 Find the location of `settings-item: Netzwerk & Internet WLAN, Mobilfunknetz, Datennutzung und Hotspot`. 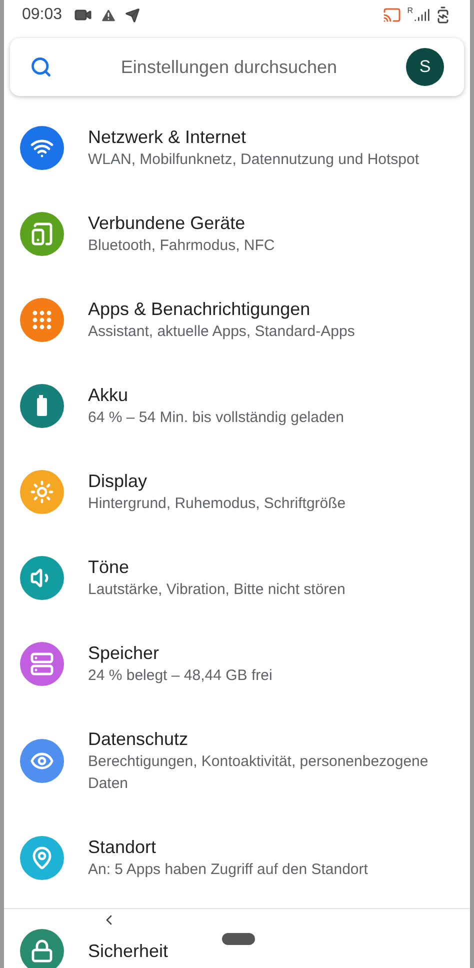

settings-item: Netzwerk & Internet WLAN, Mobilfunknetz, Datennutzung und Hotspot is located at coordinates (237, 148).